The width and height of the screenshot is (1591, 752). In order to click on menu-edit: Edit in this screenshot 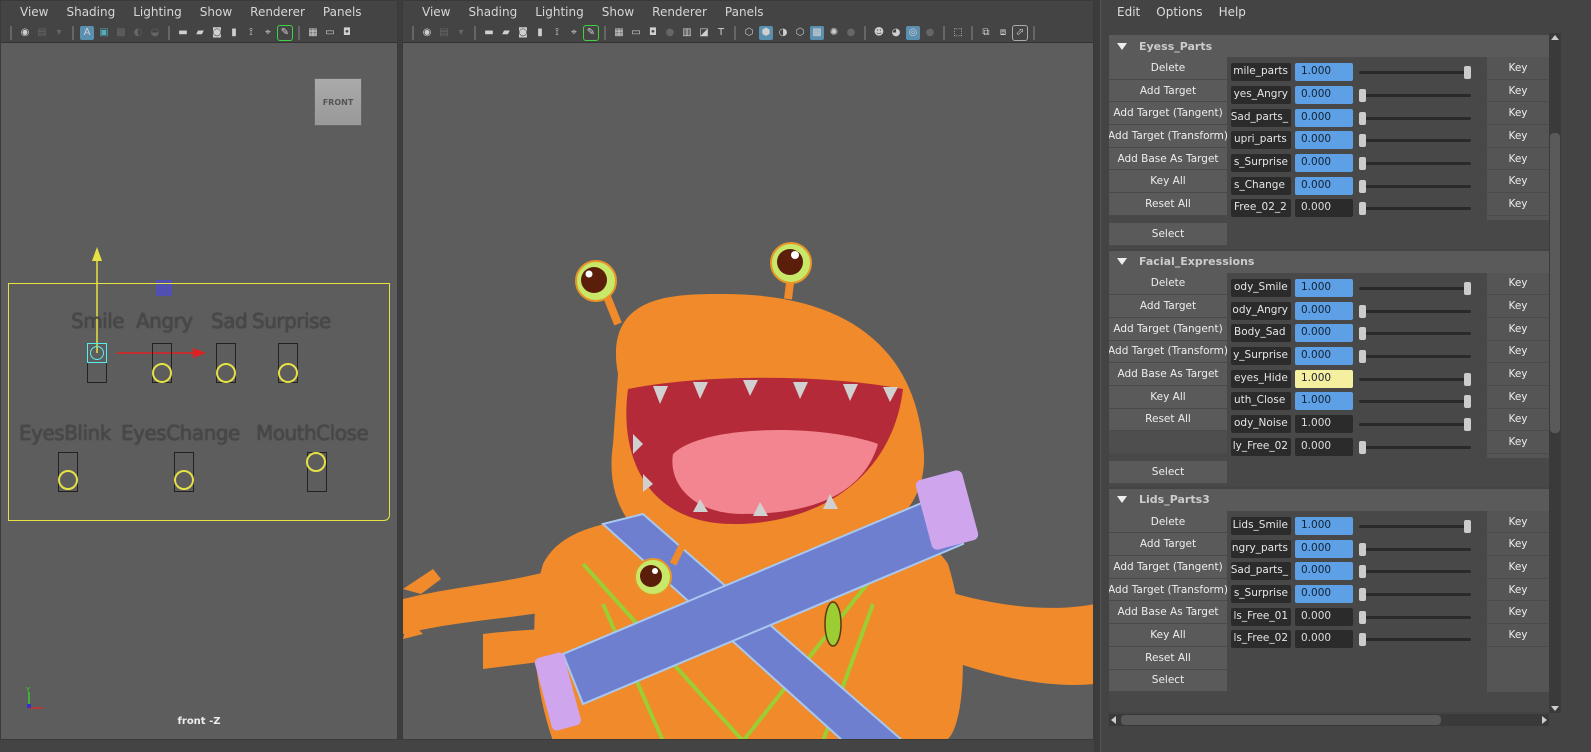, I will do `click(1128, 12)`.